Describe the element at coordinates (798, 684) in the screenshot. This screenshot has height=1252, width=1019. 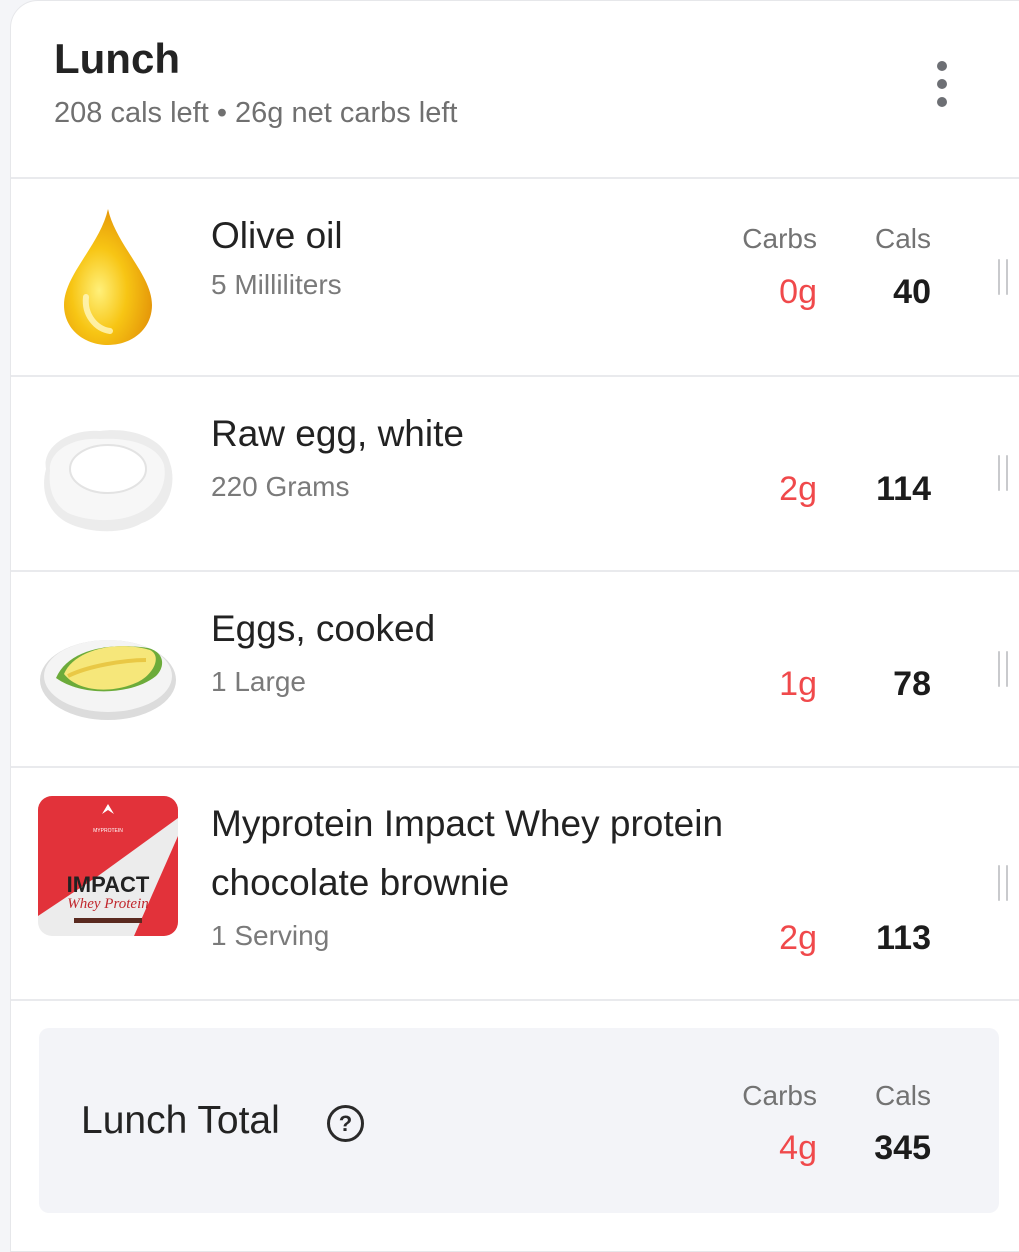
I see `food-carbs: 1g` at that location.